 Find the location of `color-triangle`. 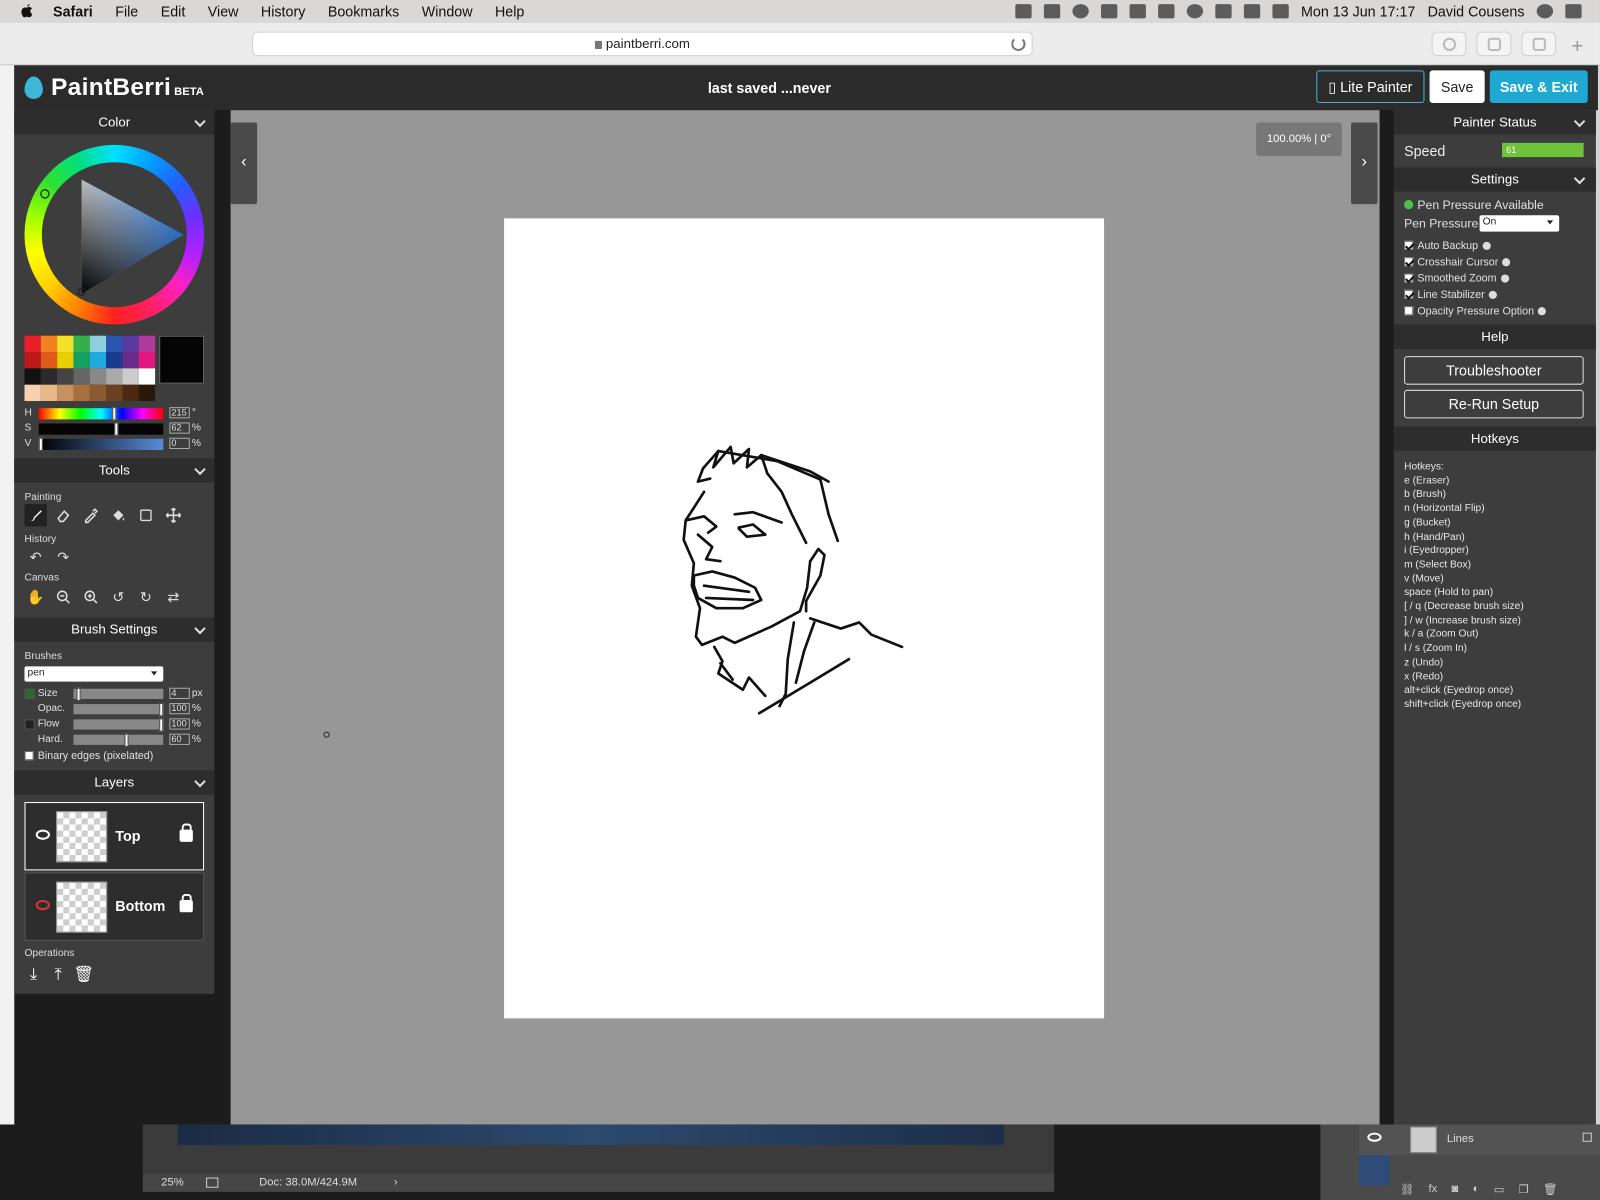

color-triangle is located at coordinates (114, 235).